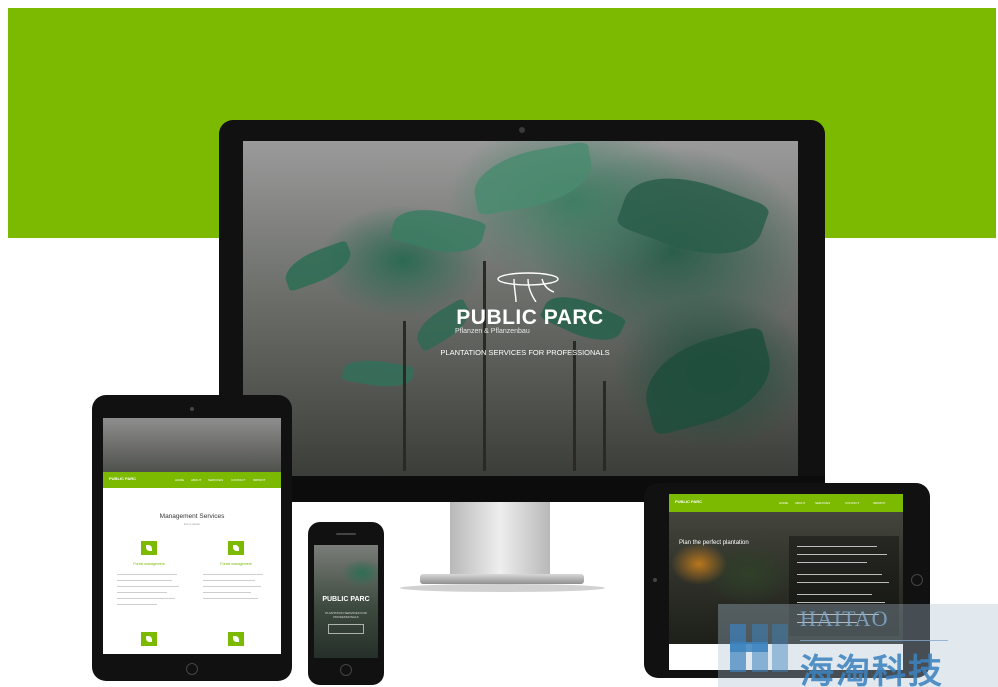  Describe the element at coordinates (192, 445) in the screenshot. I see `tablet-hero-image` at that location.